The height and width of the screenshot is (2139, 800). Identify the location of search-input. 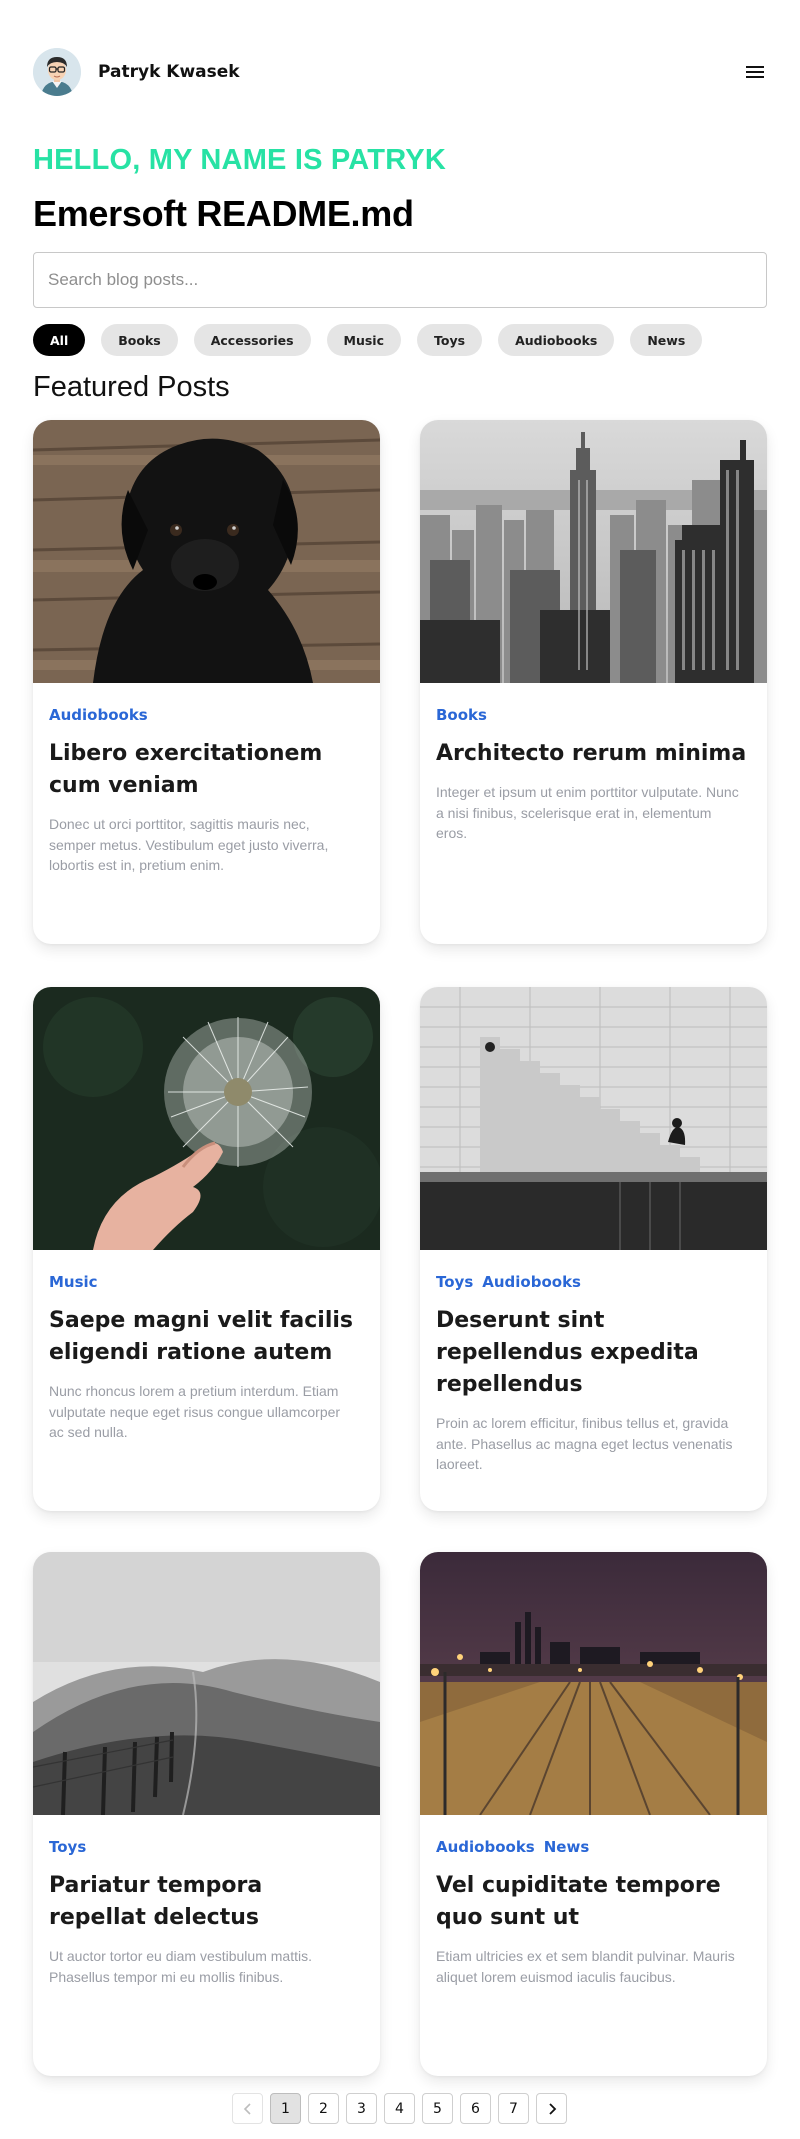
(400, 280).